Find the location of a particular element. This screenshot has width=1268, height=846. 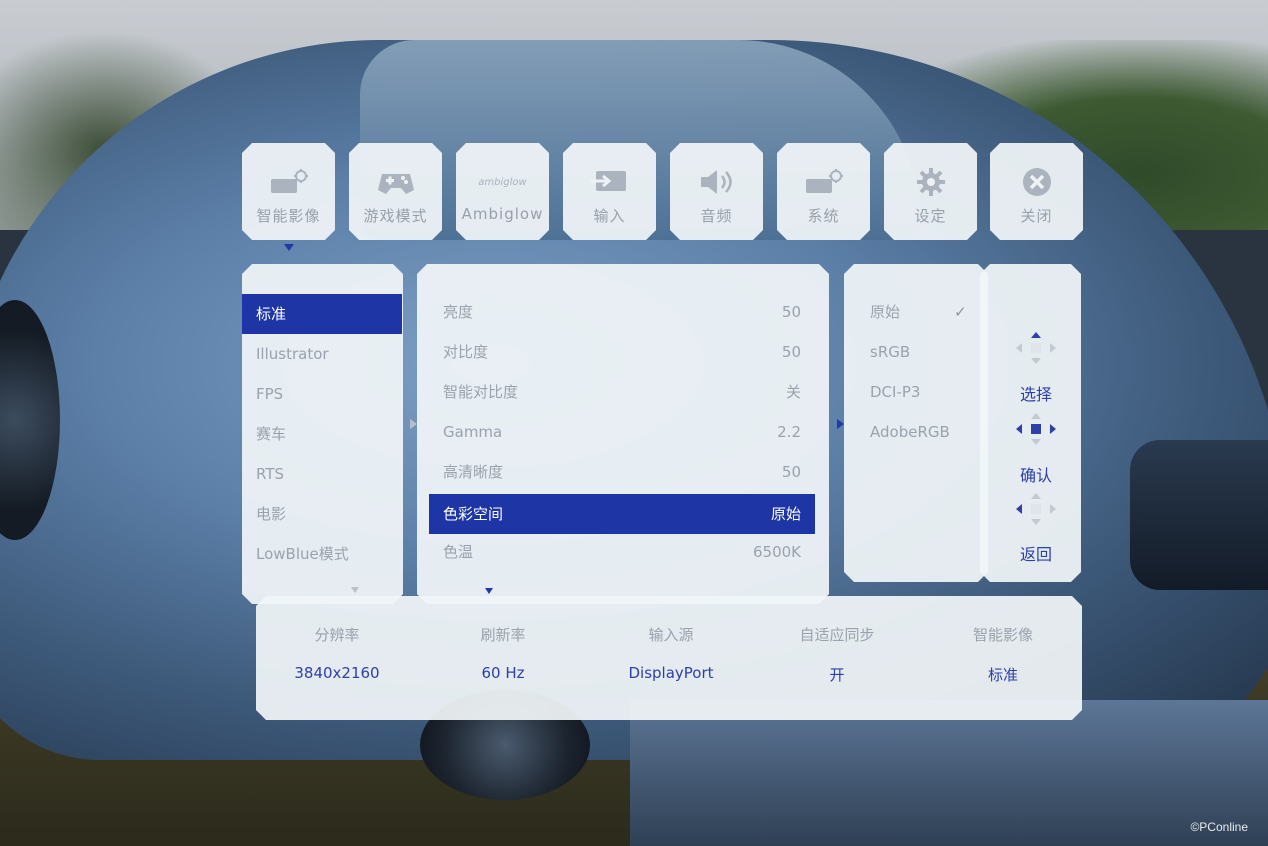

system-icon is located at coordinates (824, 182).